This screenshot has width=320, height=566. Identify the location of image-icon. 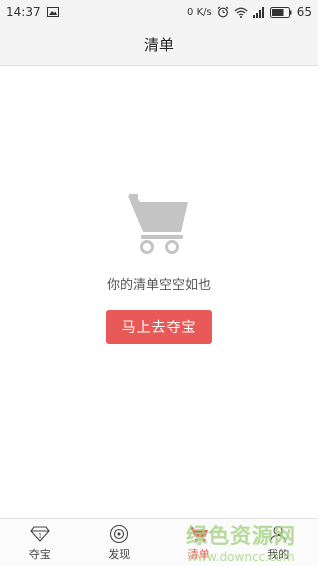
(52, 12).